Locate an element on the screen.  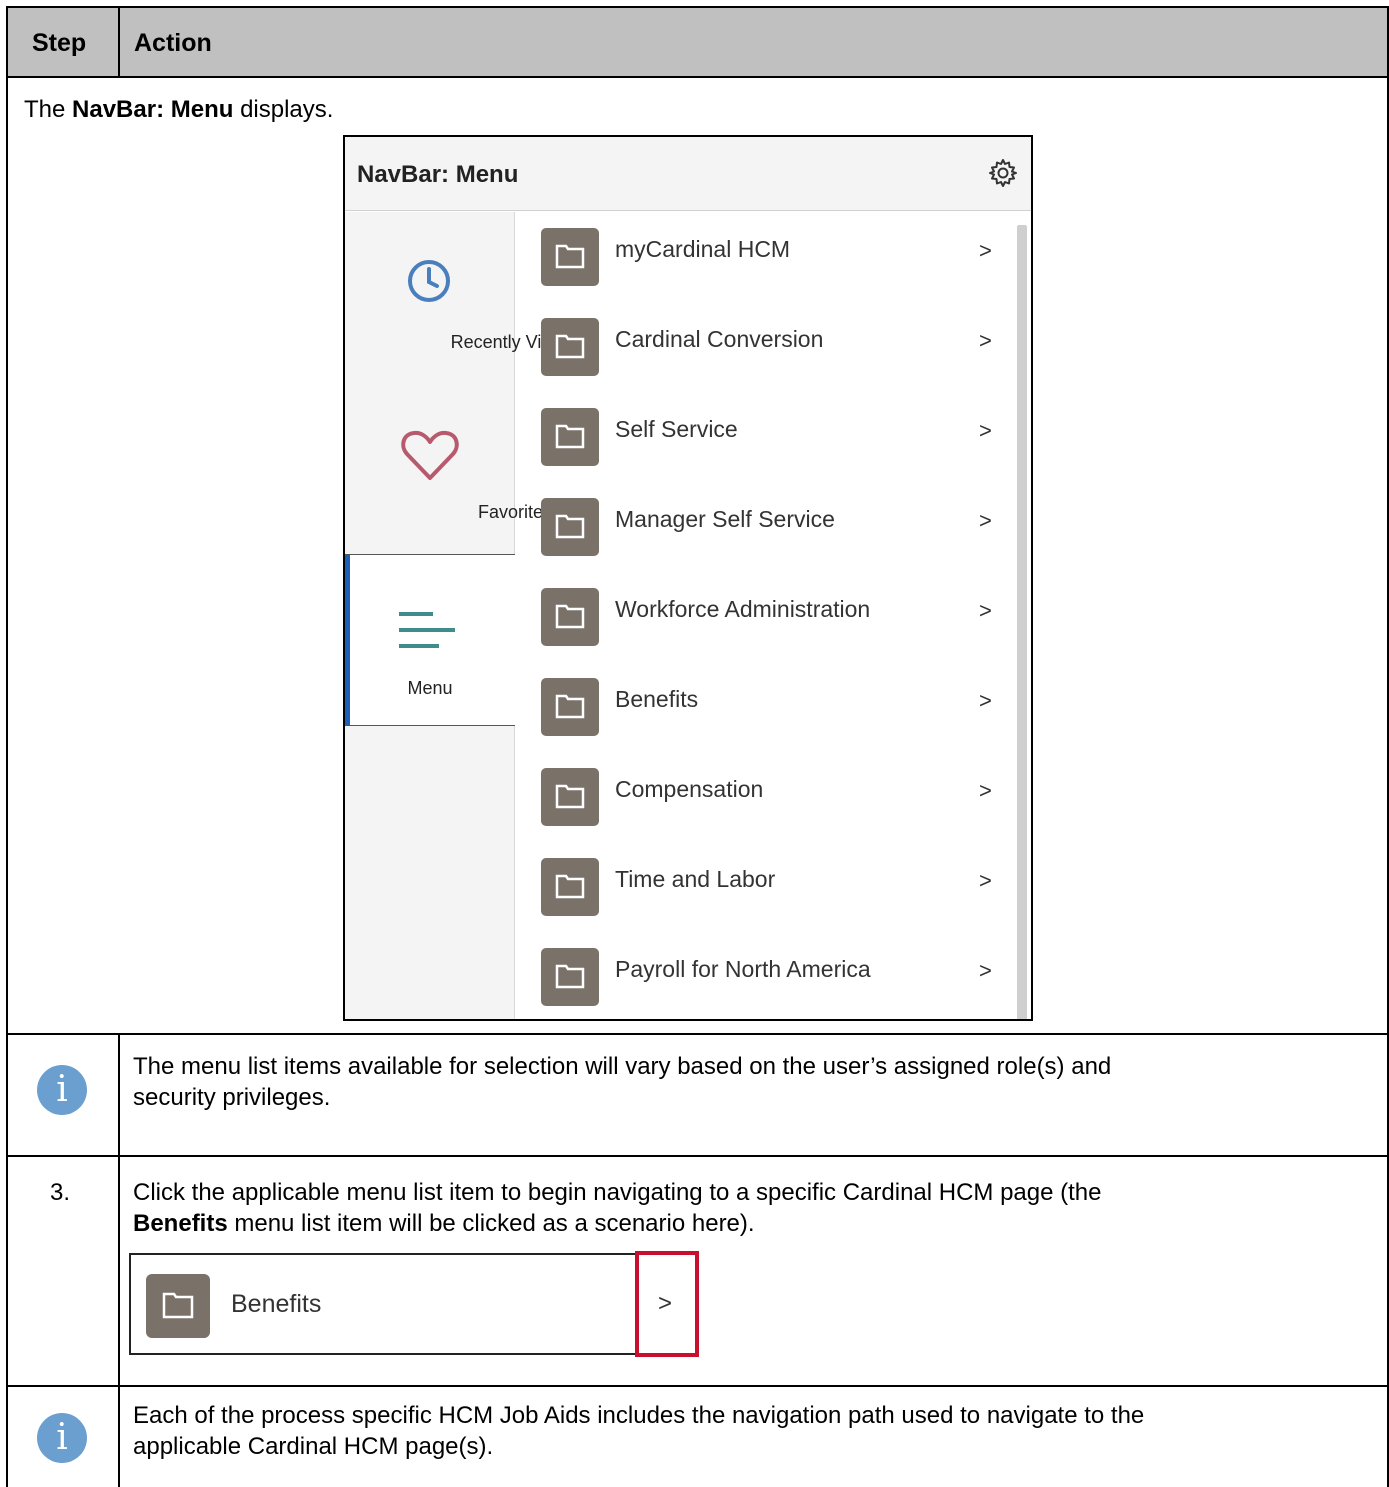
sidebar-label: Menu is located at coordinates (430, 688).